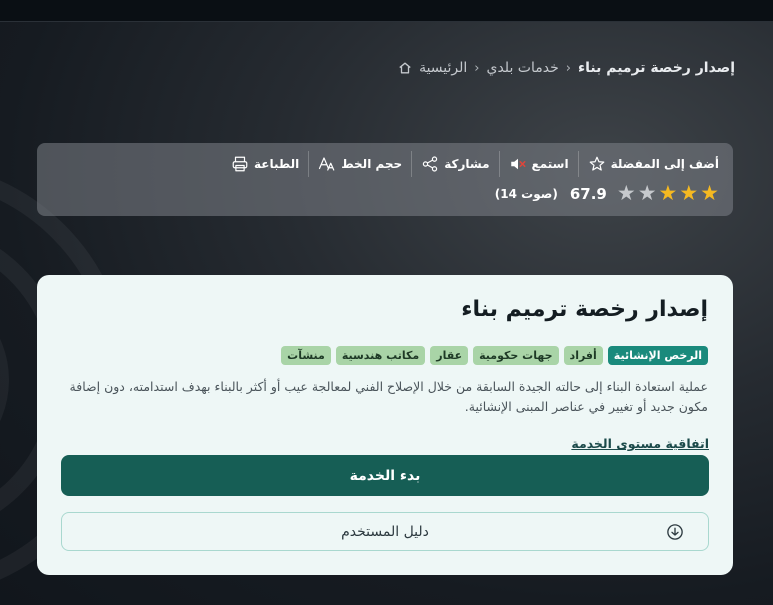 Image resolution: width=773 pixels, height=605 pixels. I want to click on service-tag: جهات حكومية, so click(516, 355).